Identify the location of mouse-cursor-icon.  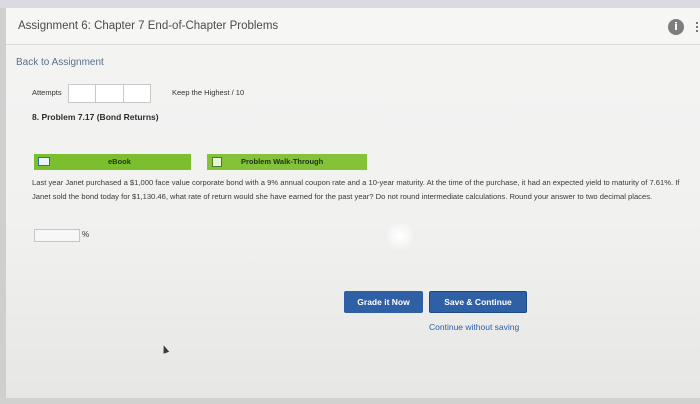
(165, 349).